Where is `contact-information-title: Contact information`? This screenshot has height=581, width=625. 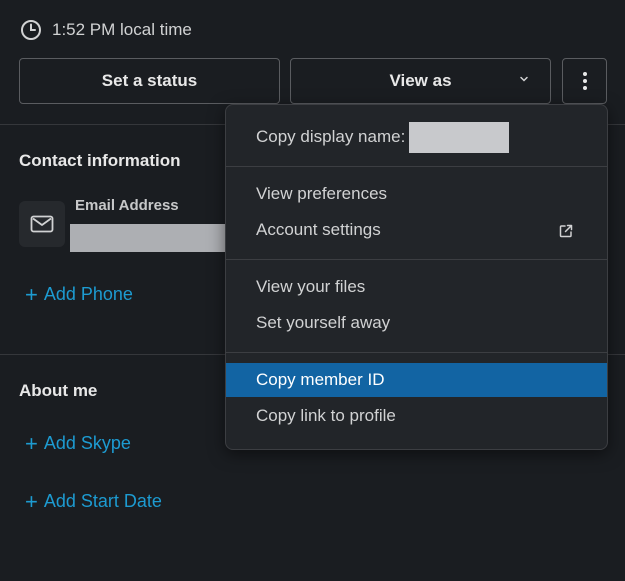
contact-information-title: Contact information is located at coordinates (100, 160).